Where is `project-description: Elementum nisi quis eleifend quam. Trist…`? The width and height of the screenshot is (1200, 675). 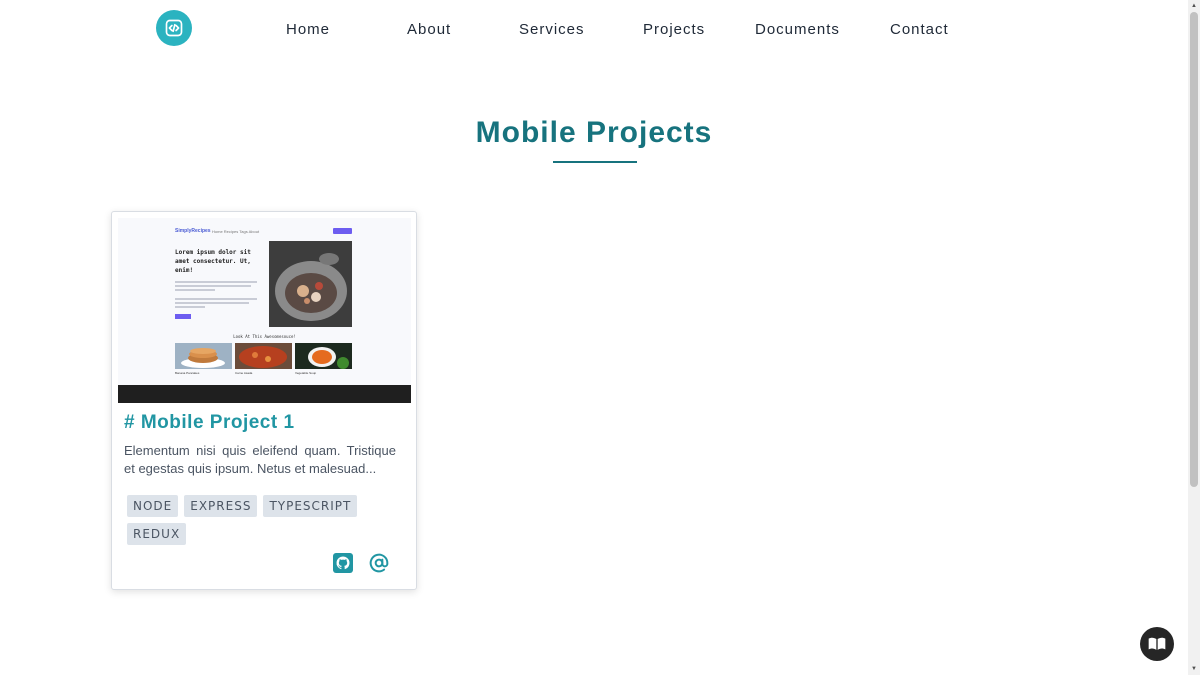 project-description: Elementum nisi quis eleifend quam. Trist… is located at coordinates (260, 459).